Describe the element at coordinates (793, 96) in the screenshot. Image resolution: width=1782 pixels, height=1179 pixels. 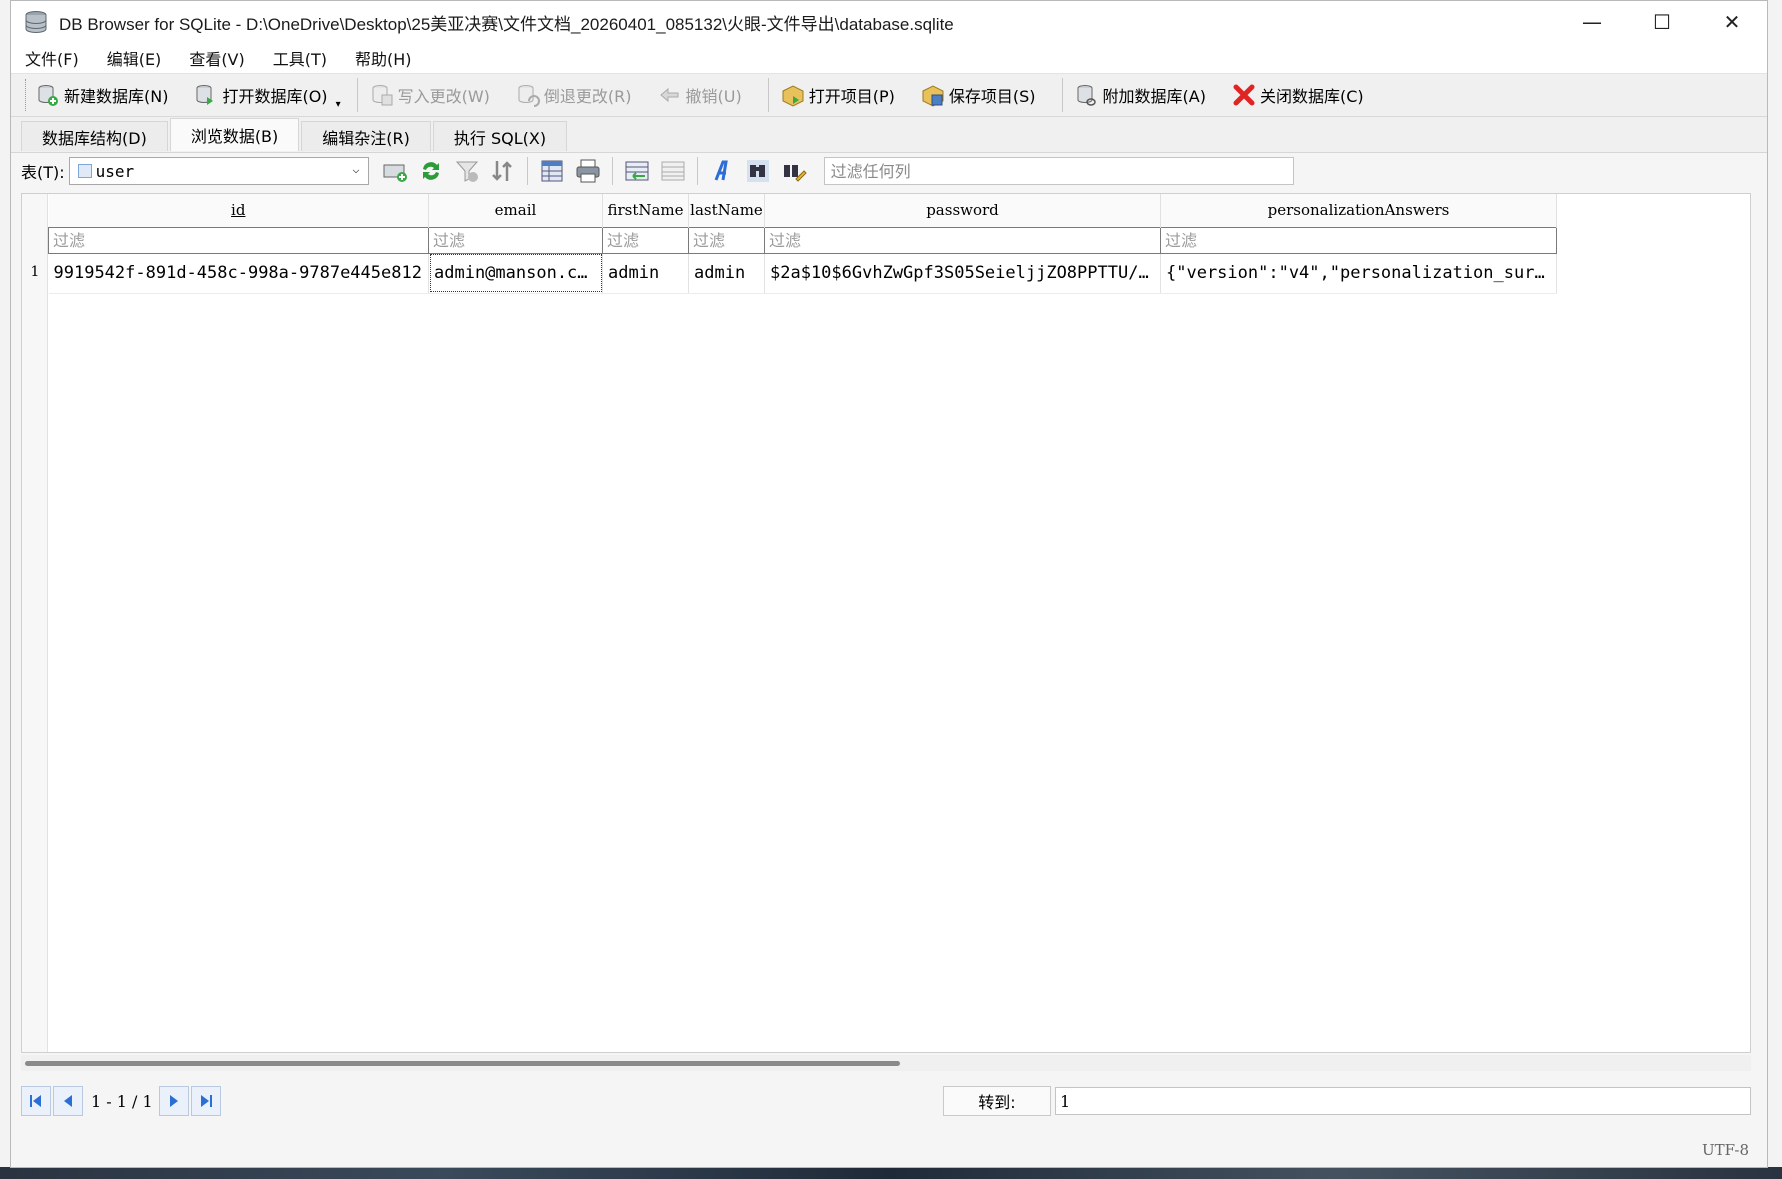
I see `open-project-icon` at that location.